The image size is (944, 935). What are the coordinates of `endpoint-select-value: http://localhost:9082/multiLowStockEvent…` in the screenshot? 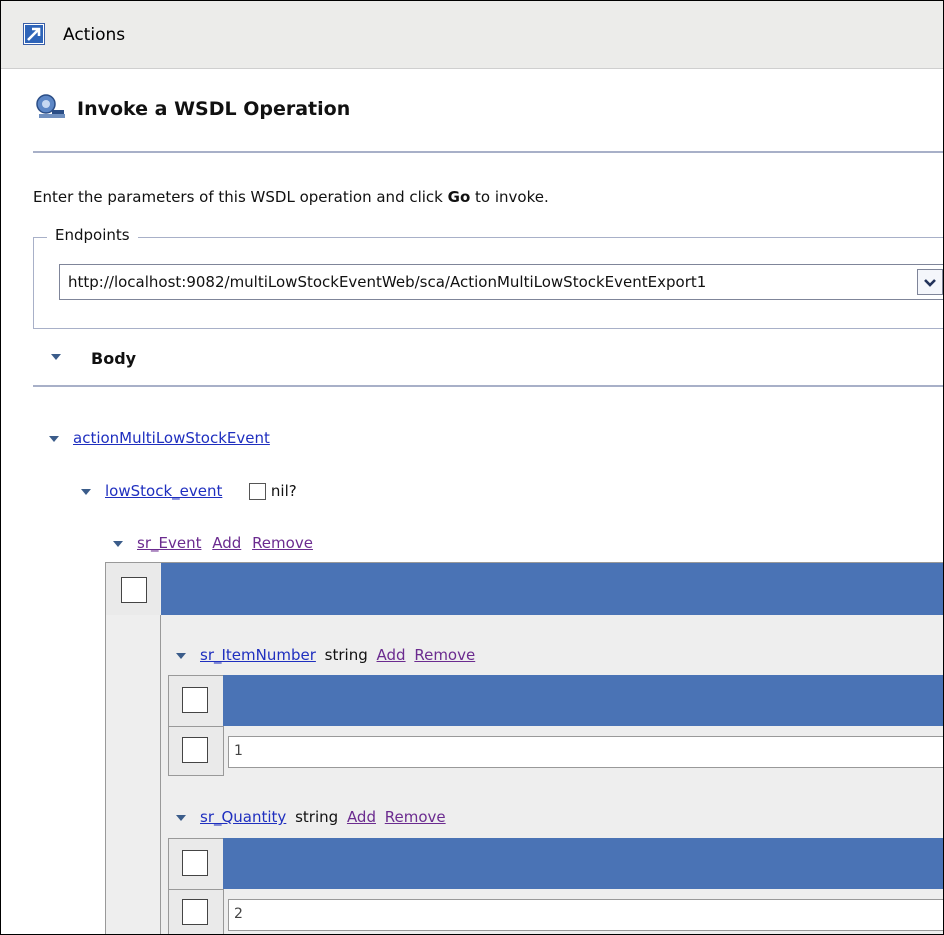 It's located at (387, 282).